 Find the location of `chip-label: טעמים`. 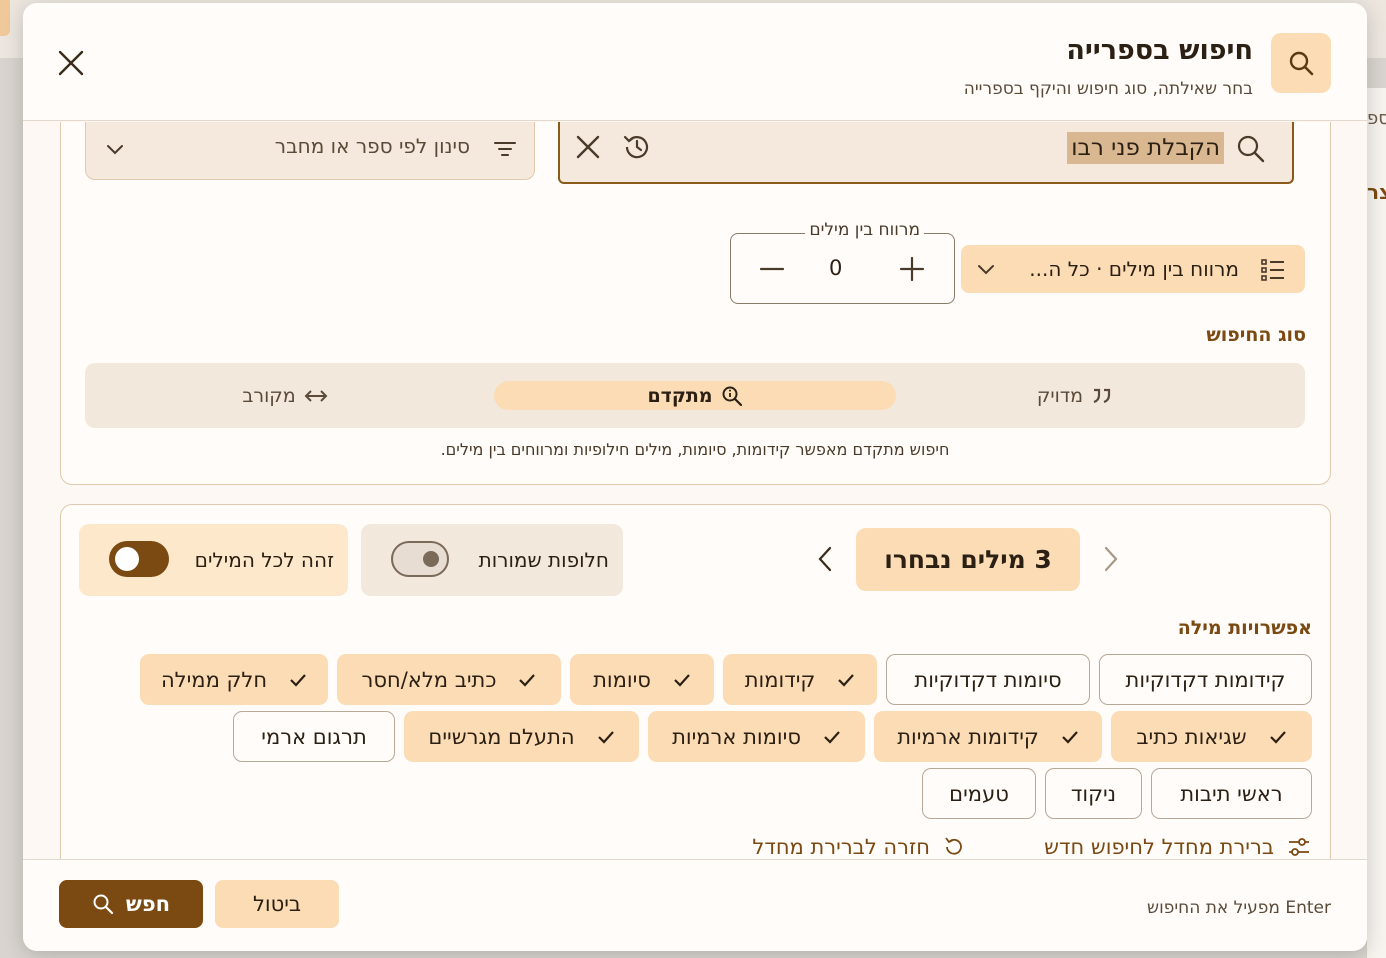

chip-label: טעמים is located at coordinates (979, 793).